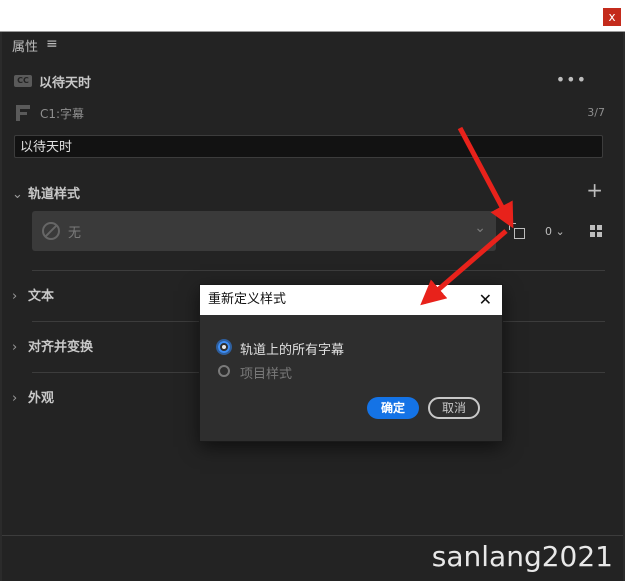 Image resolution: width=625 pixels, height=581 pixels. Describe the element at coordinates (393, 408) in the screenshot. I see `ok-button: 确定` at that location.